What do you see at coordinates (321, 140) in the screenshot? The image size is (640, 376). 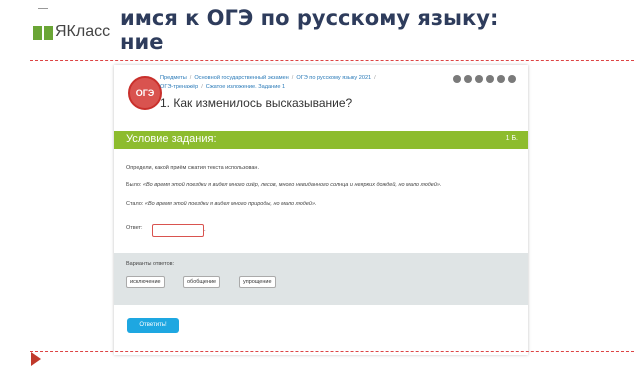 I see `condition-header: Условие задания: 1 Б.` at bounding box center [321, 140].